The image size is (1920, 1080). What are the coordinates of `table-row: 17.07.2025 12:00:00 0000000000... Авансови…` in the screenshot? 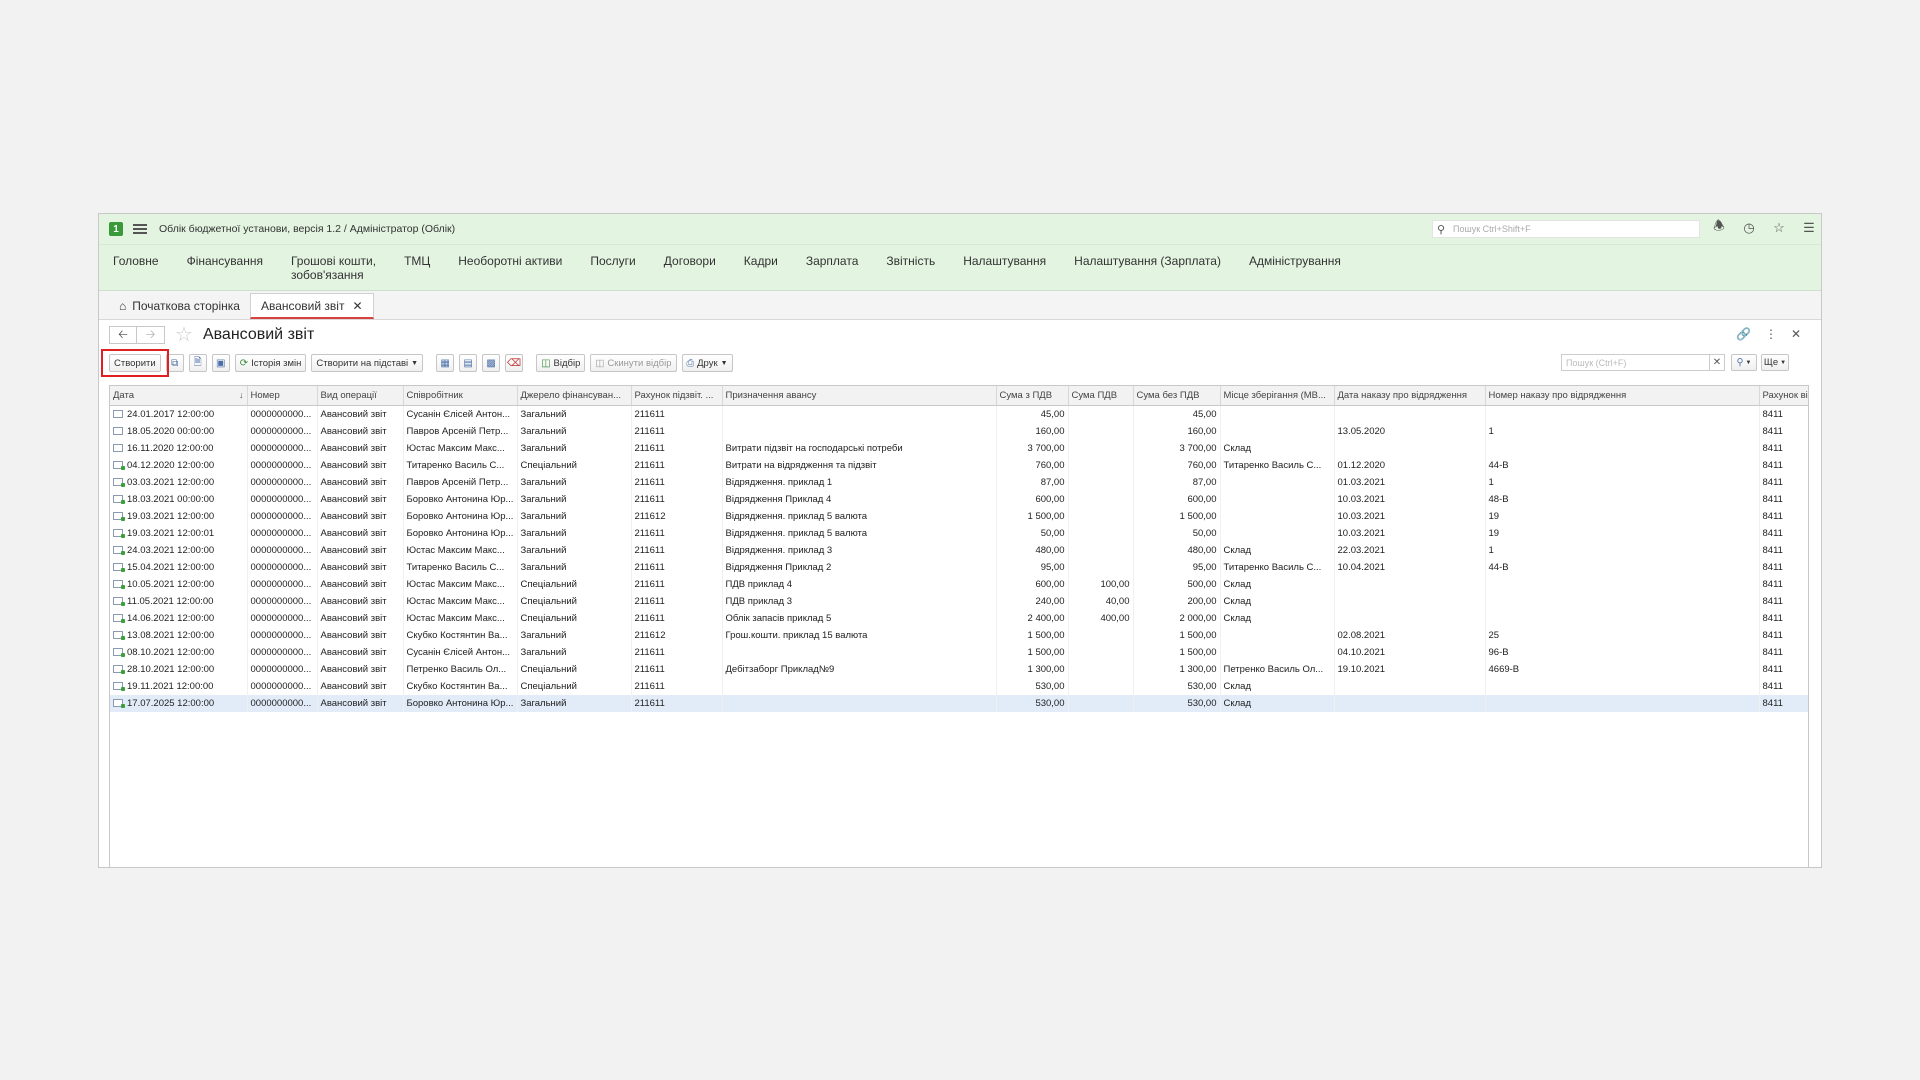 It's located at (959, 703).